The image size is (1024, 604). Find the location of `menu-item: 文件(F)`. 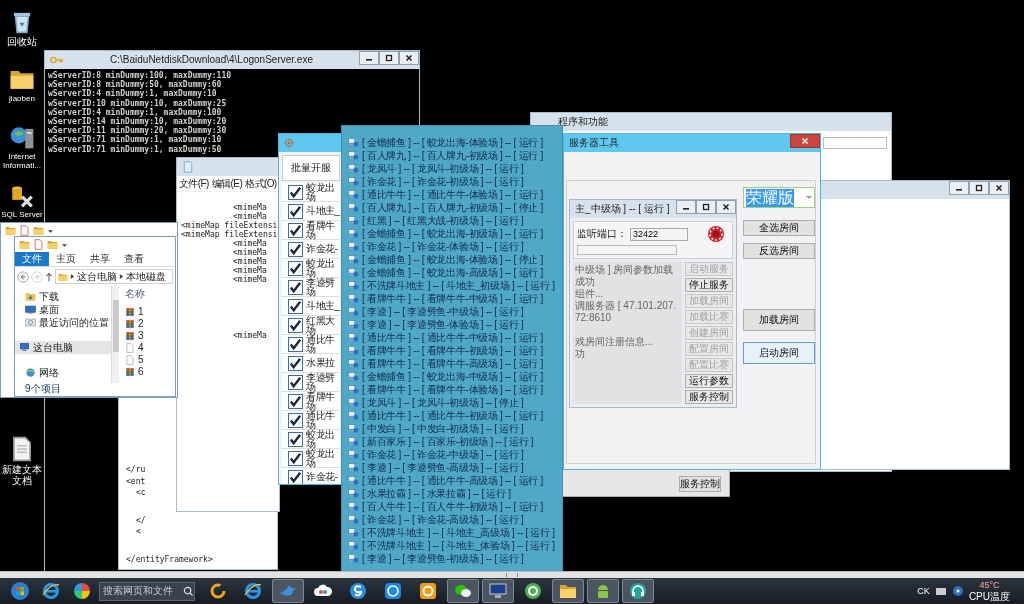

menu-item: 文件(F) is located at coordinates (194, 183).